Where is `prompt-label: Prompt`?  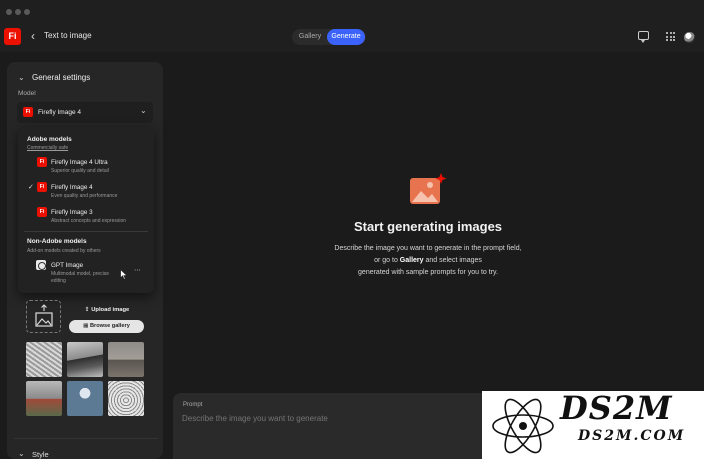
prompt-label: Prompt is located at coordinates (193, 405).